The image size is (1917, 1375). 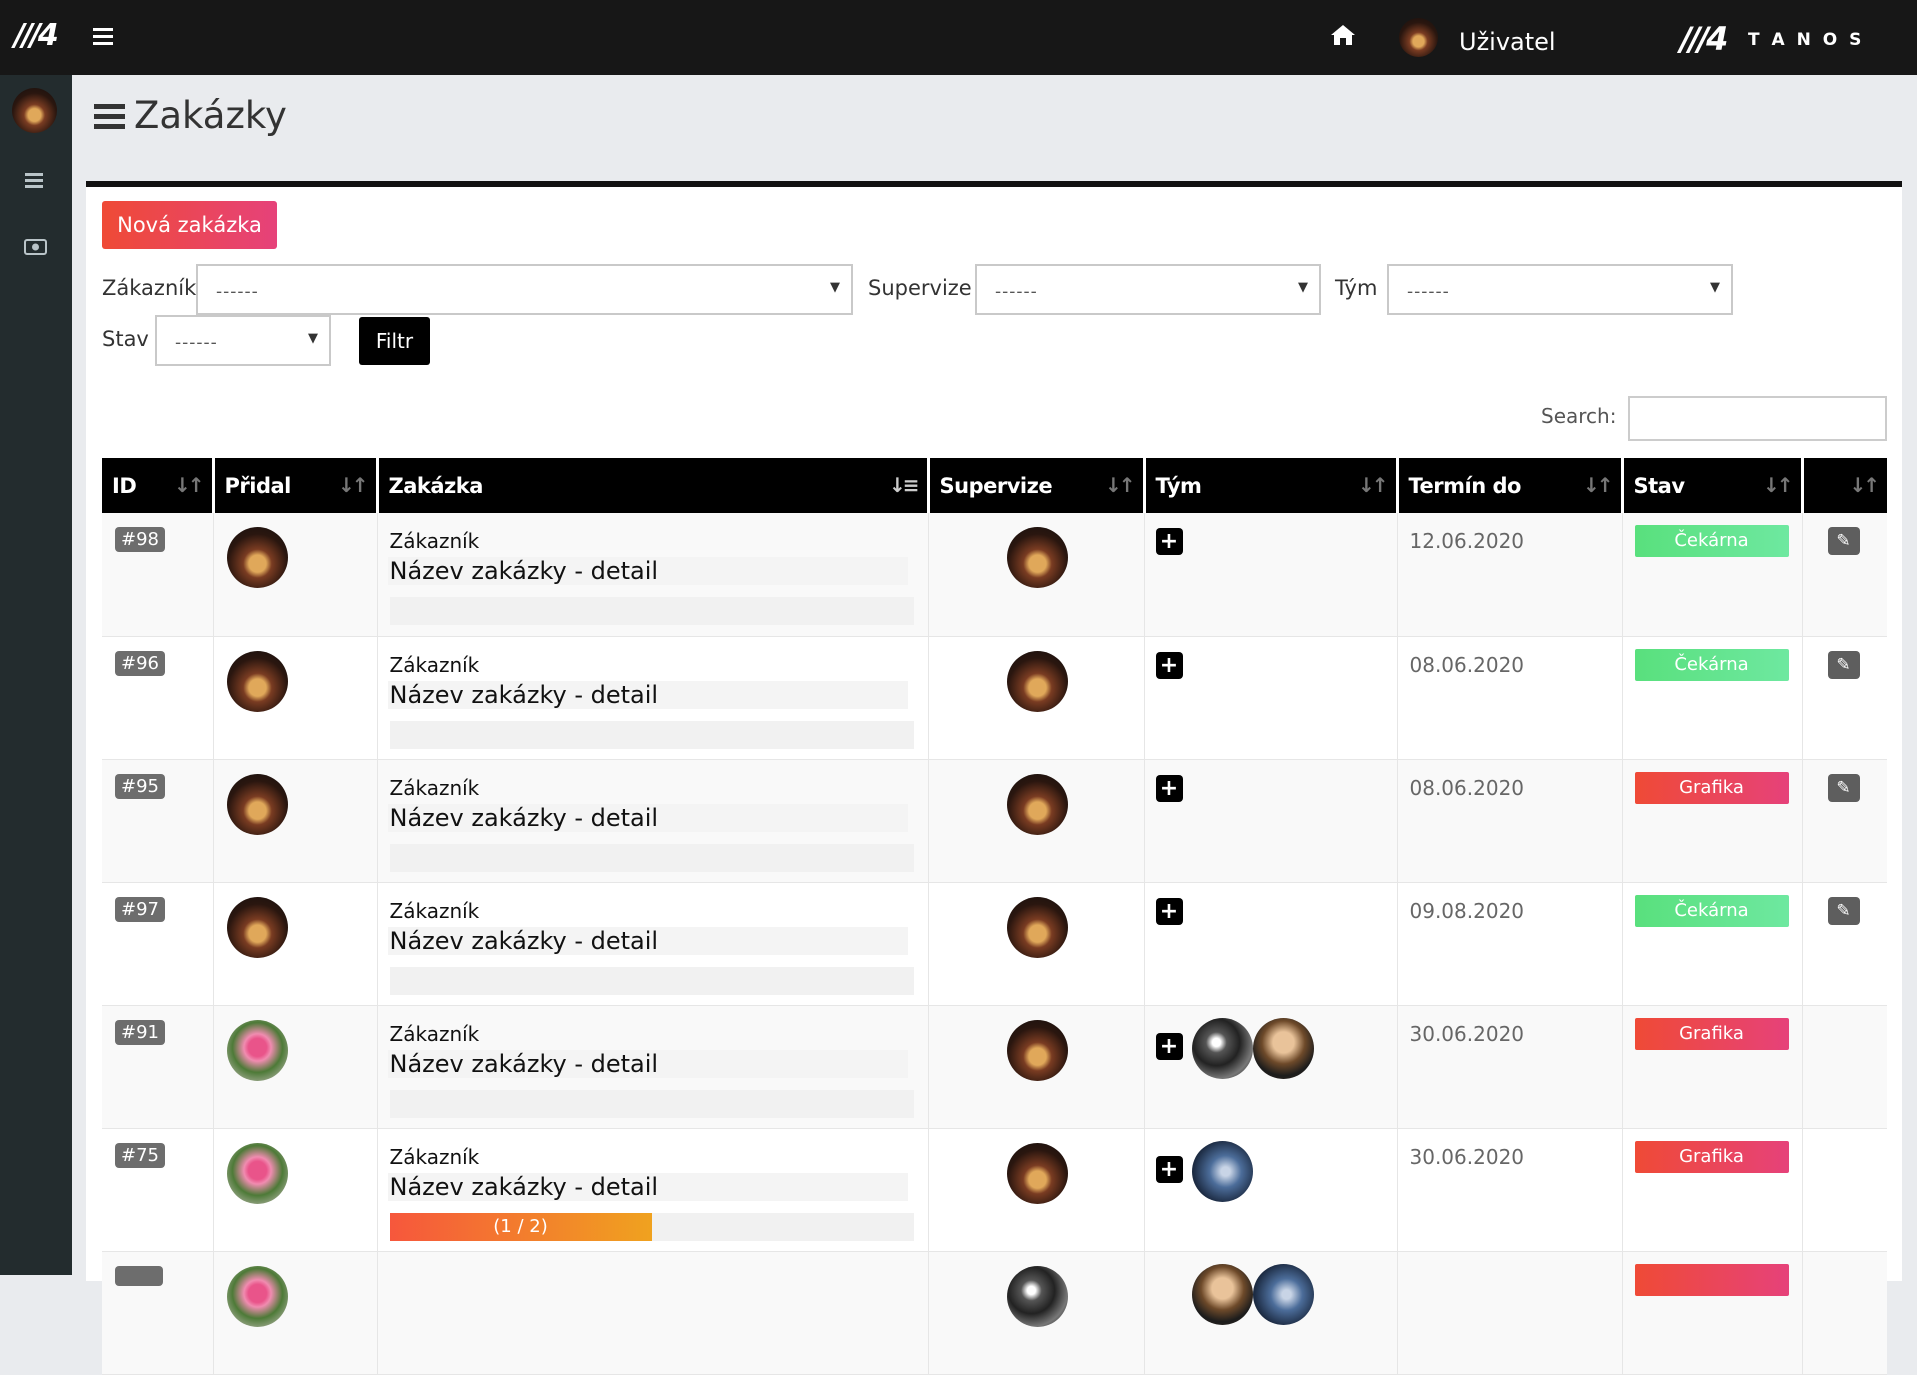 I want to click on brand-name: T A N O S, so click(x=1806, y=40).